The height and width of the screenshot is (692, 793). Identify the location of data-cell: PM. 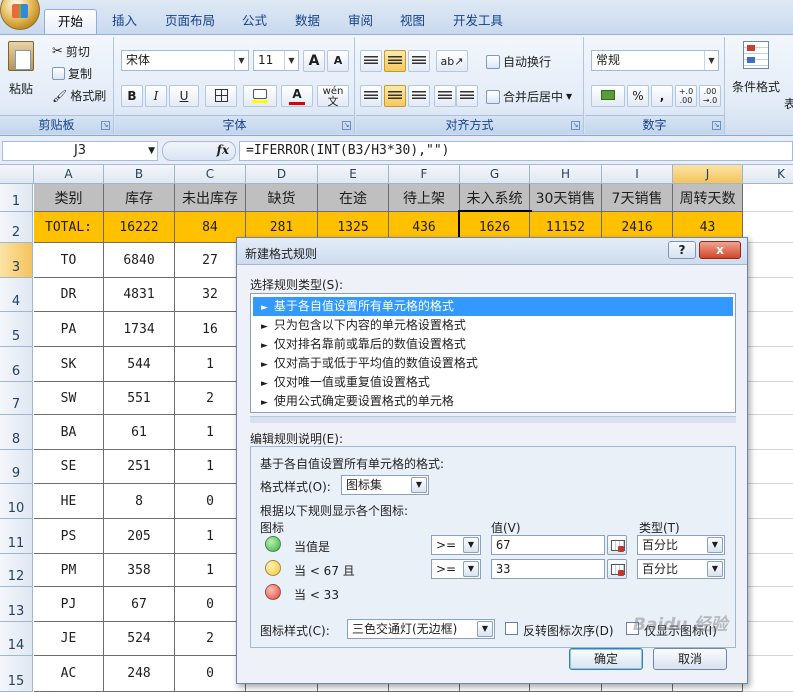
(69, 570).